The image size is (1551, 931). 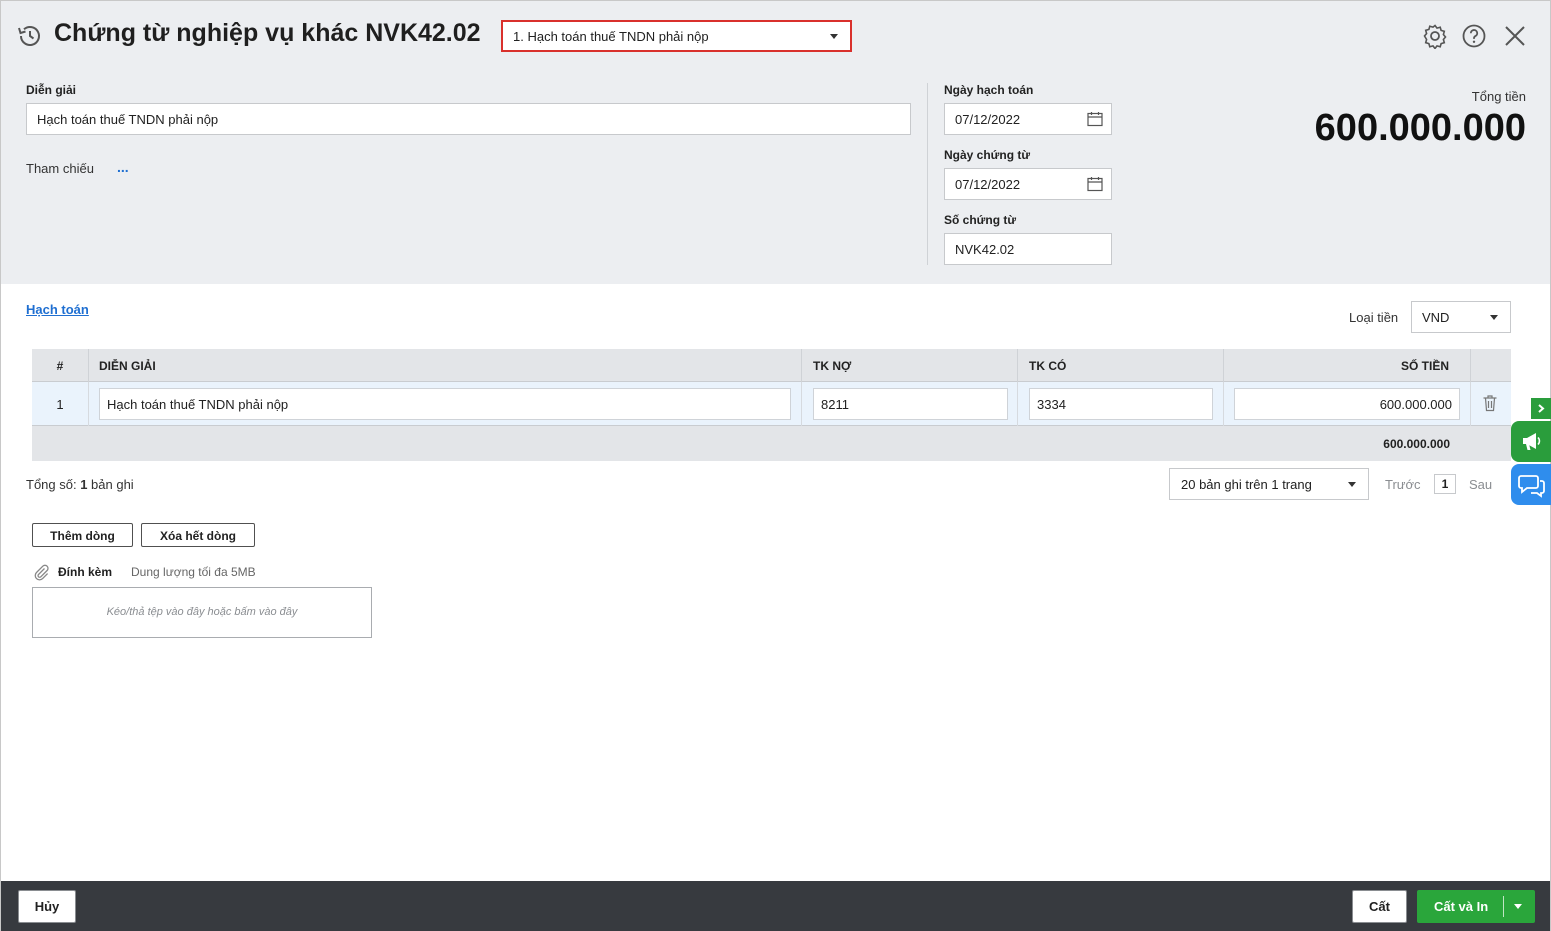 I want to click on announcement-button, so click(x=1531, y=441).